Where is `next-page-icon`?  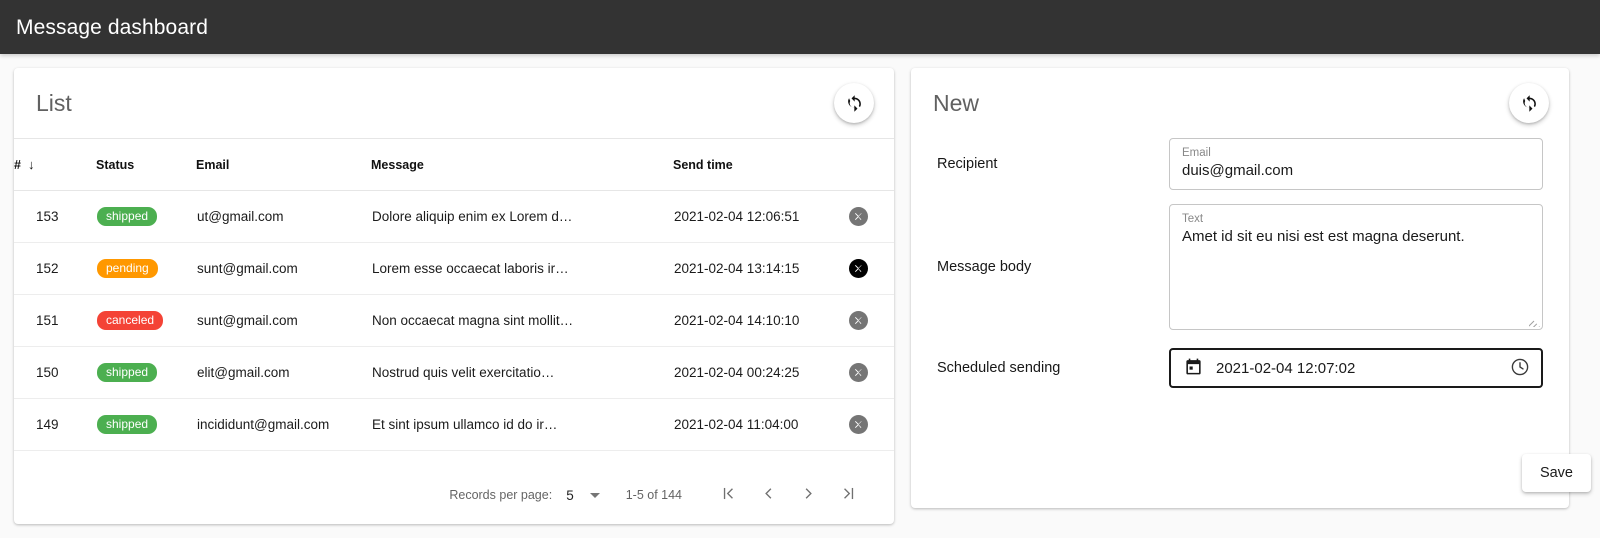 next-page-icon is located at coordinates (808, 495).